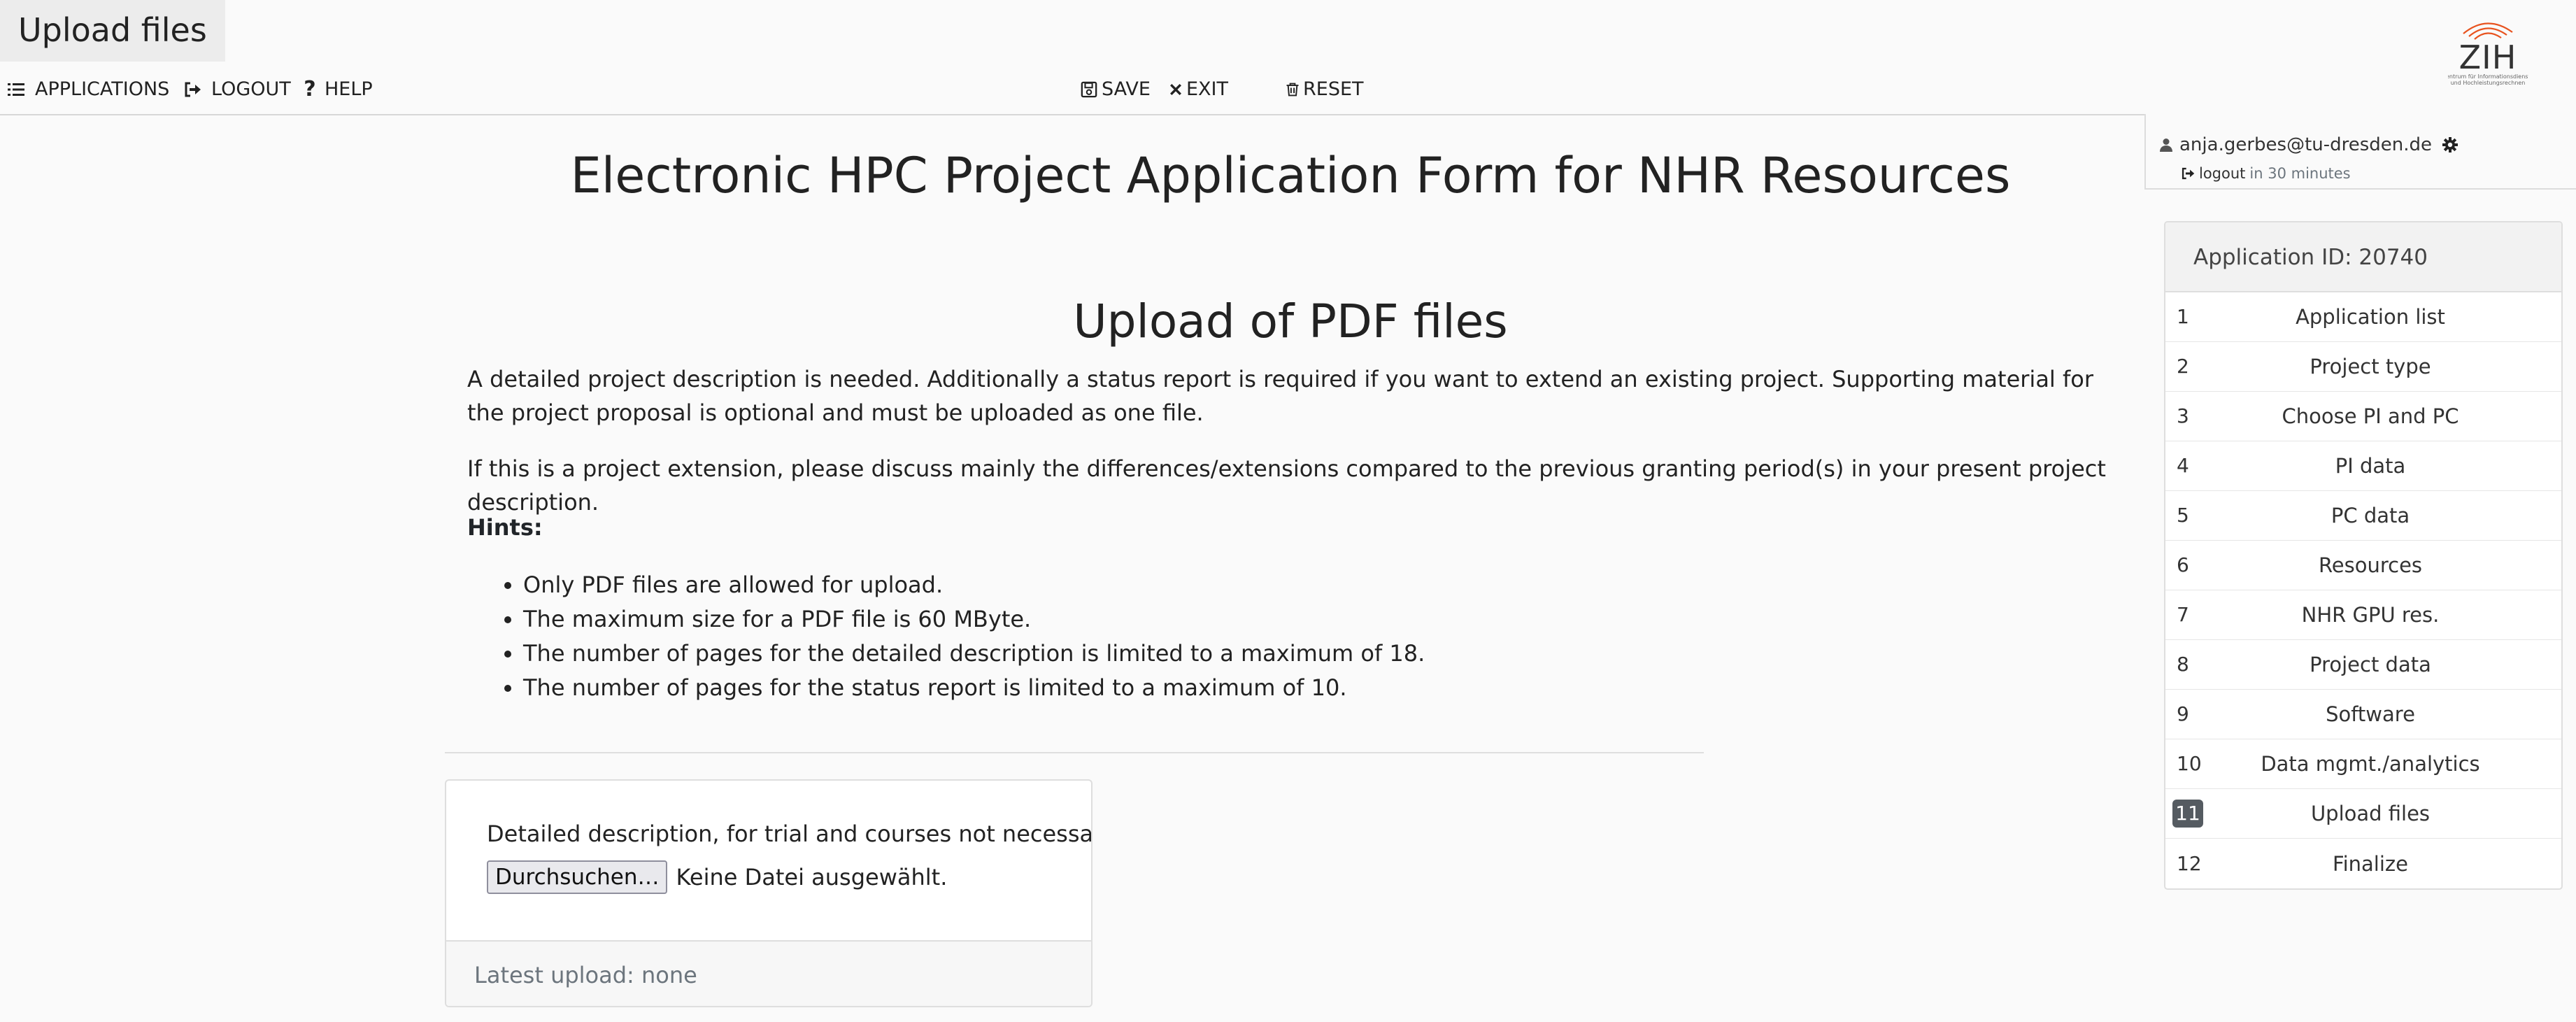 Image resolution: width=2576 pixels, height=1022 pixels. What do you see at coordinates (310, 89) in the screenshot?
I see `question-icon: ?` at bounding box center [310, 89].